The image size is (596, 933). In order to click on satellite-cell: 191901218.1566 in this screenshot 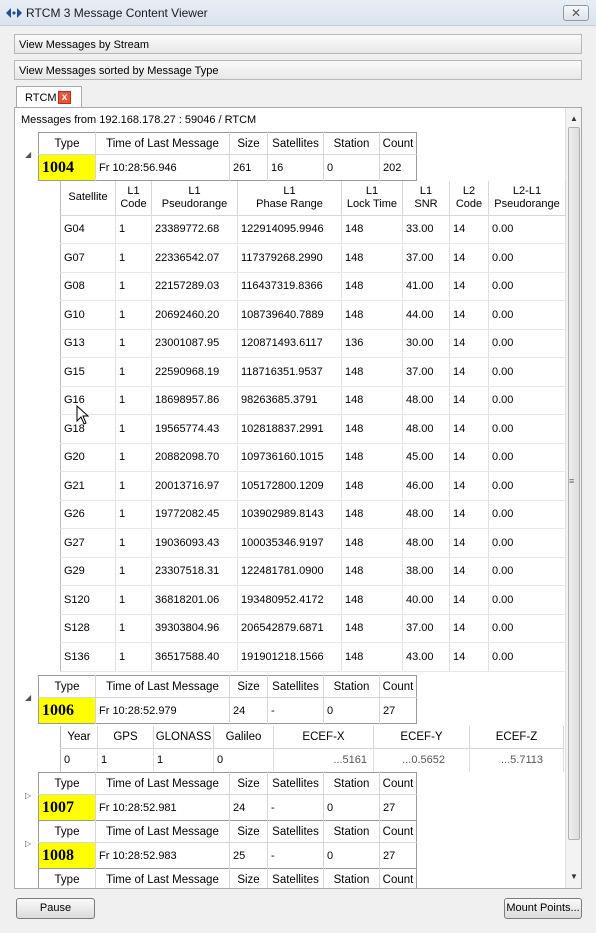, I will do `click(289, 657)`.